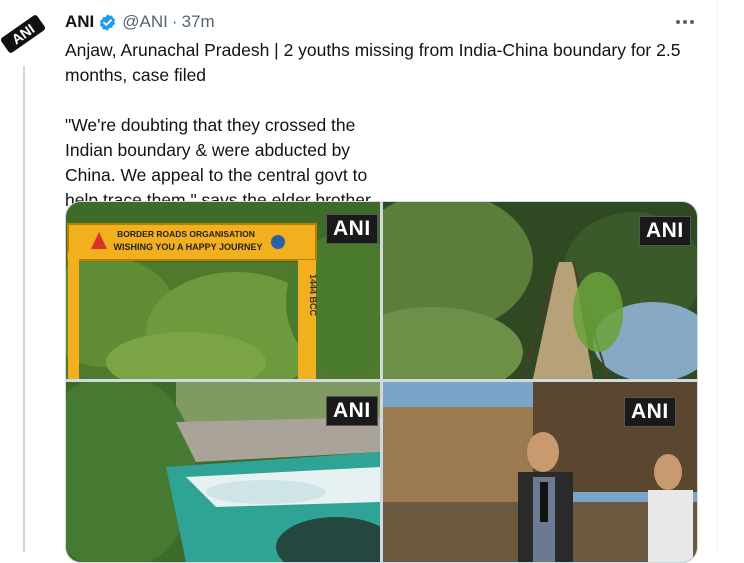  I want to click on post-text: 1444 BCC, so click(313, 295).